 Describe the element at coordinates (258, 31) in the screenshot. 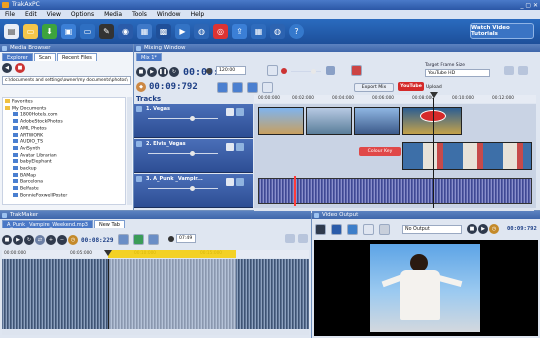

I see `grid-icon: ▦` at that location.